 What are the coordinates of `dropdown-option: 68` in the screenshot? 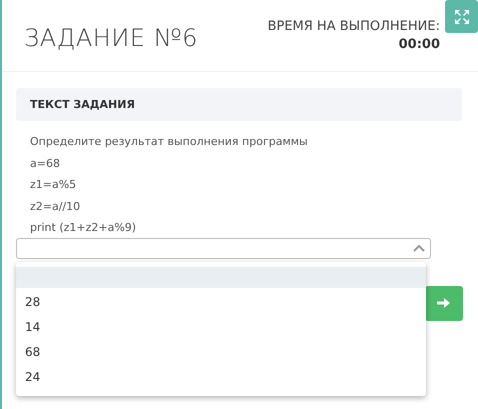 It's located at (221, 352).